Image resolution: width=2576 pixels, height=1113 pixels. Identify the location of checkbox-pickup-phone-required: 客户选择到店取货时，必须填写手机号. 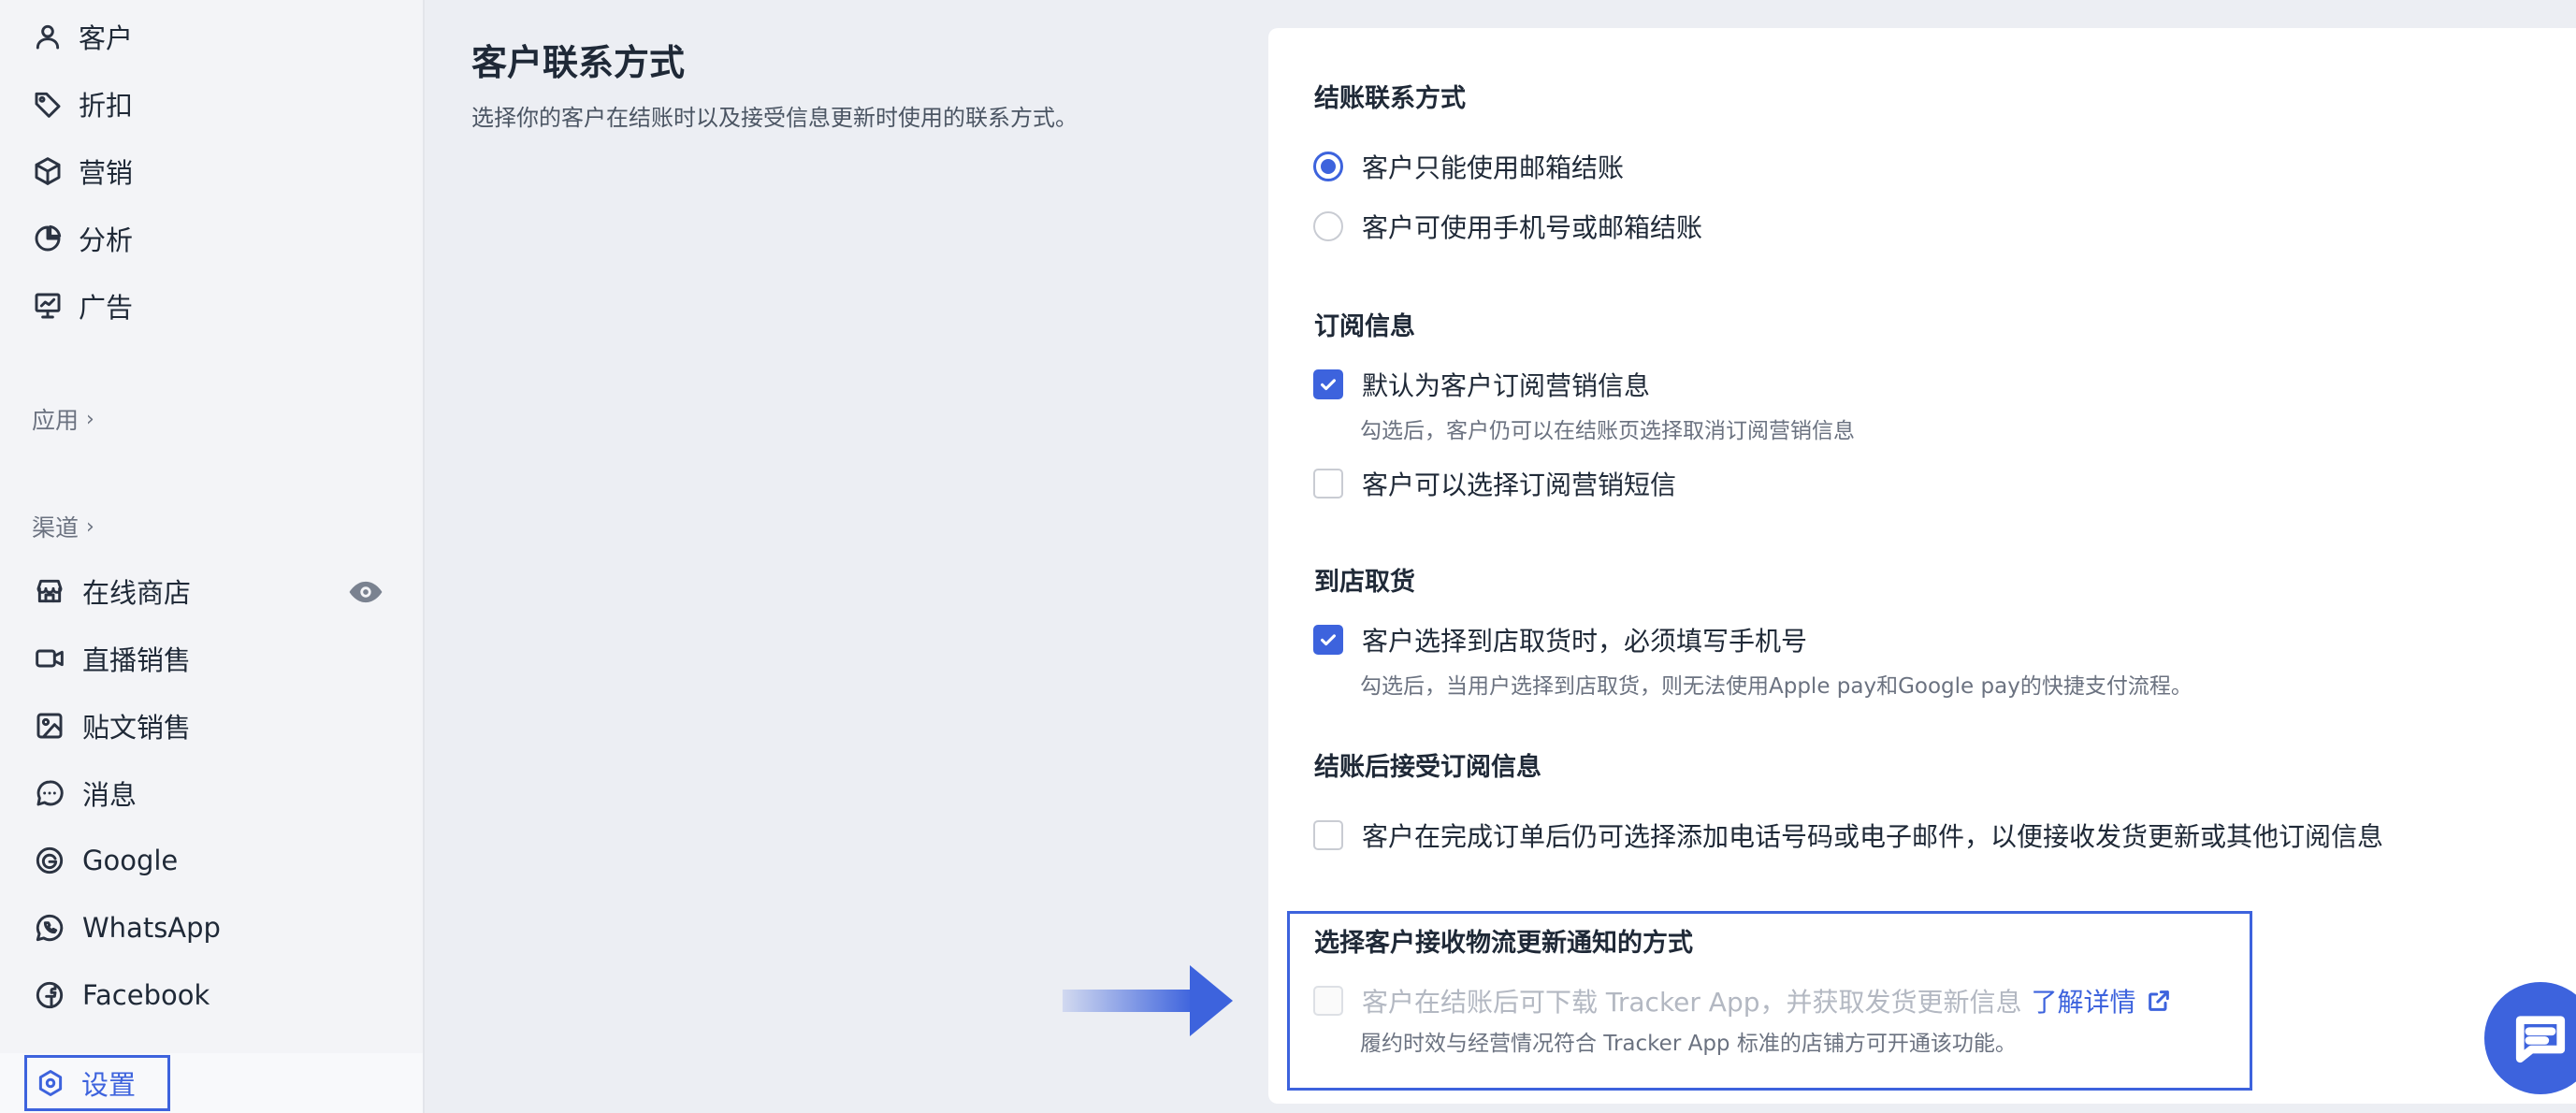
(1560, 639).